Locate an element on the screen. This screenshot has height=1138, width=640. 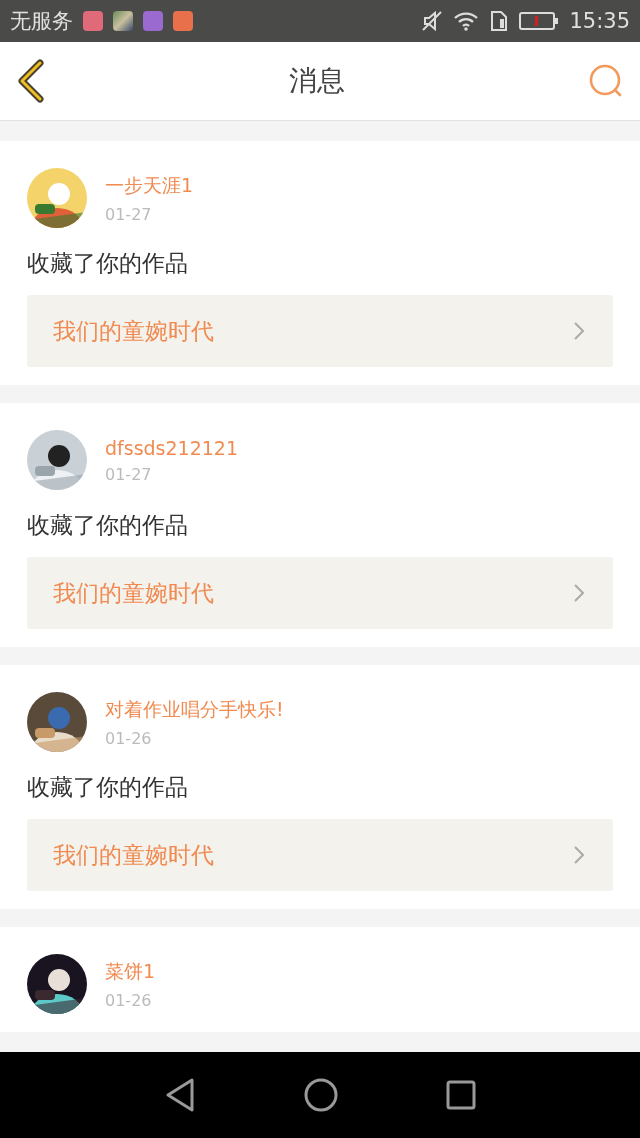
clock-text: 15:35 is located at coordinates (599, 21).